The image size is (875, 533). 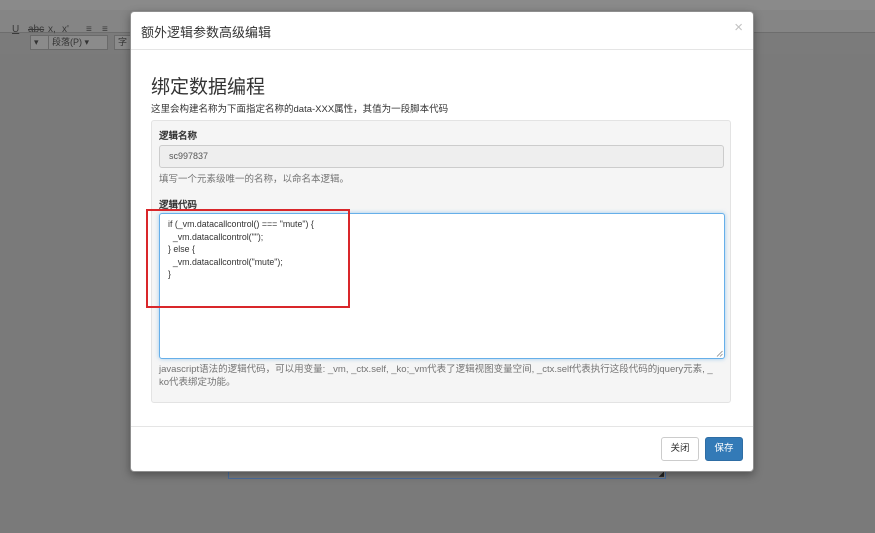 What do you see at coordinates (65, 29) in the screenshot?
I see `superscript-tool: x'` at bounding box center [65, 29].